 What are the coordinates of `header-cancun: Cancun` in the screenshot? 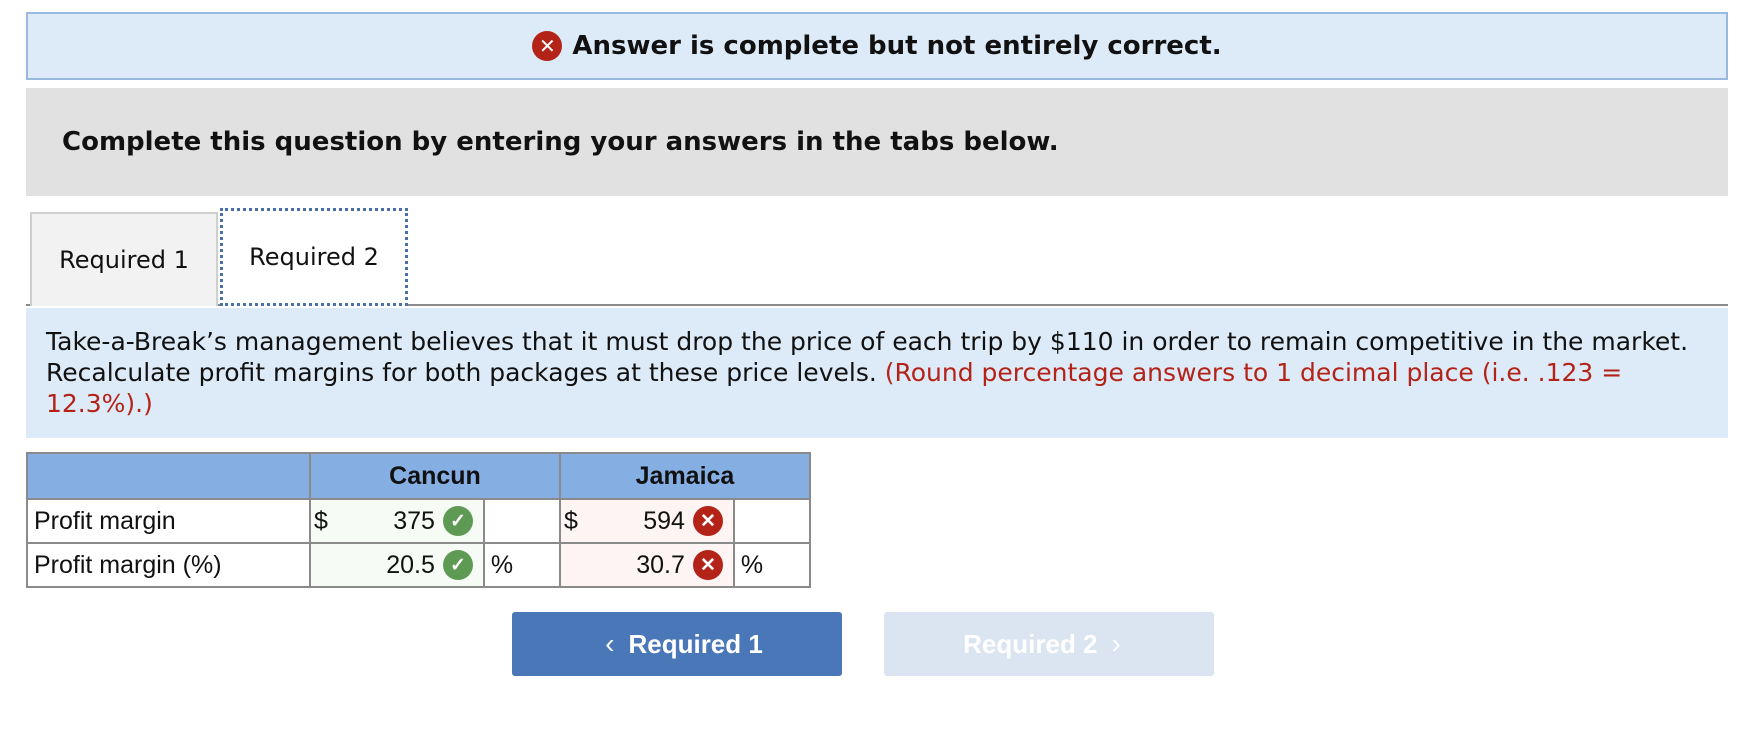 It's located at (435, 476).